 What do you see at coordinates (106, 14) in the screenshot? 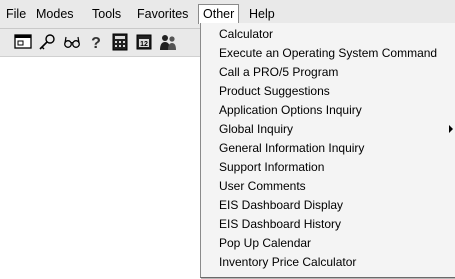
I see `menu-tools: Tools` at bounding box center [106, 14].